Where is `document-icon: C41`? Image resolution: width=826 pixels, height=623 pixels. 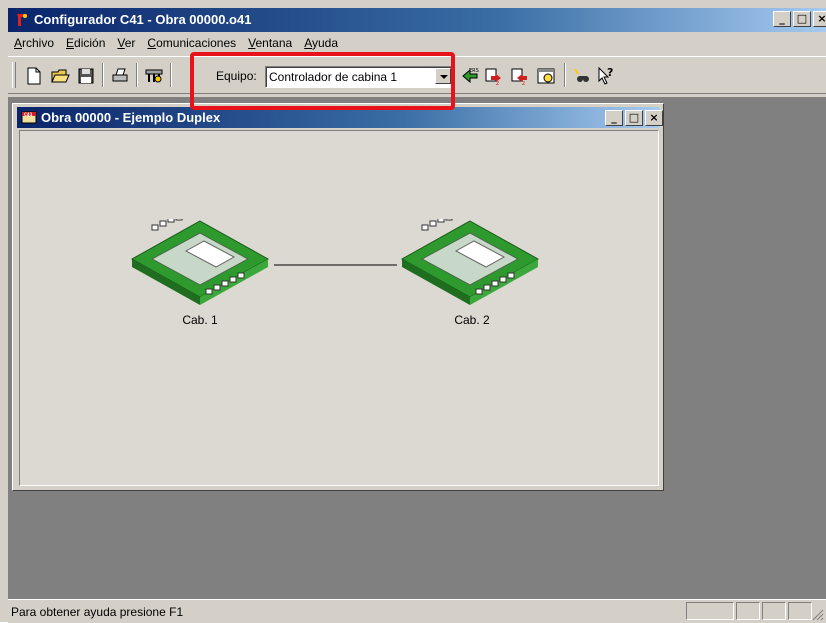
document-icon: C41 is located at coordinates (29, 117).